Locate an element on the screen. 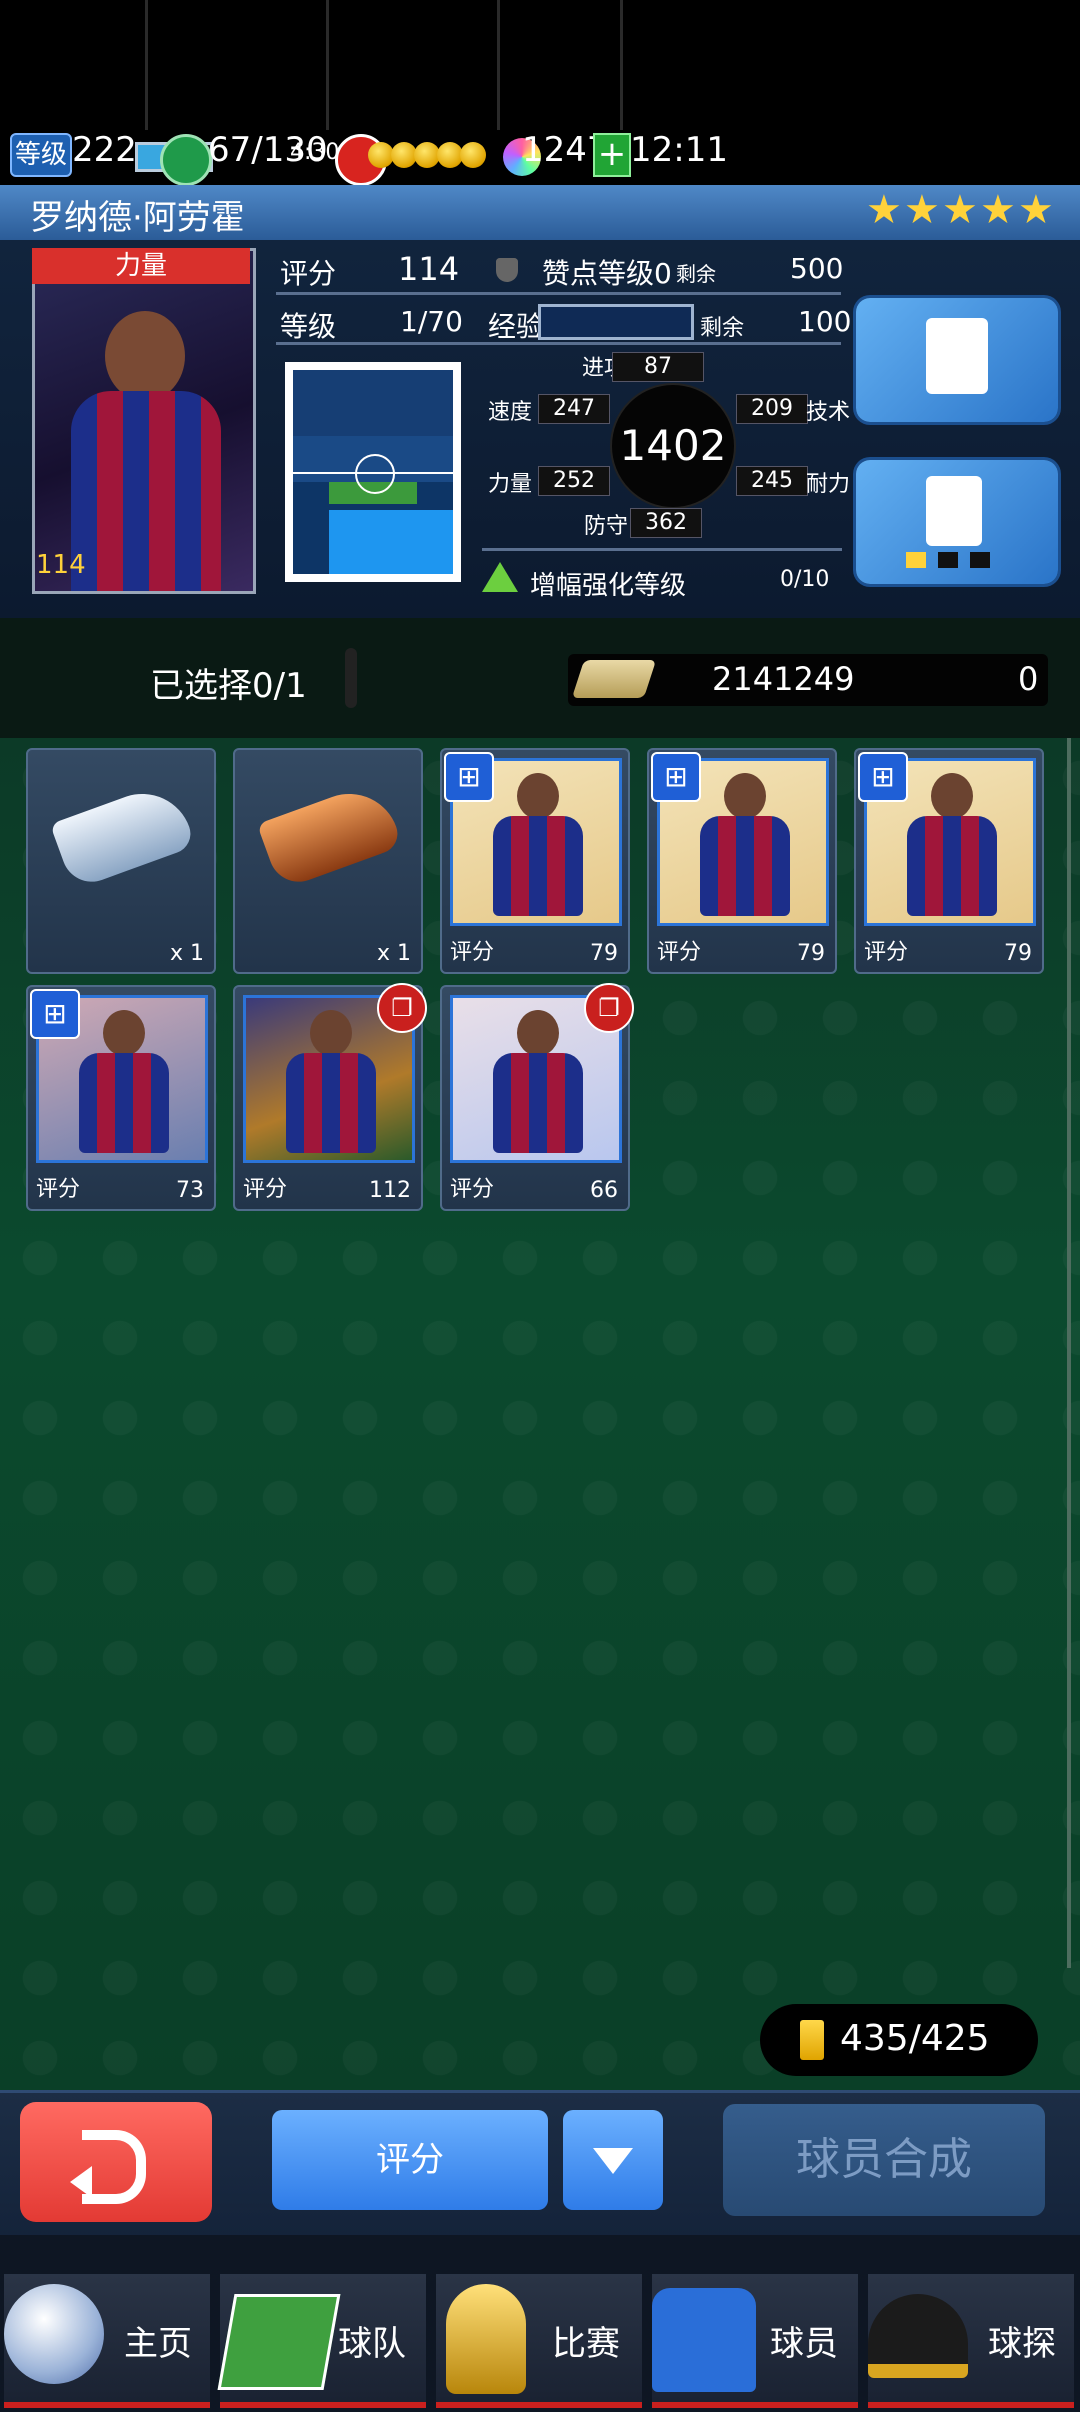 The height and width of the screenshot is (2412, 1080). exp-value: 100 is located at coordinates (825, 321).